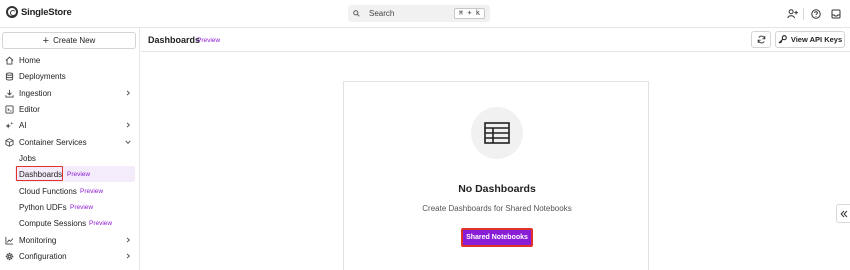  I want to click on refresh-icon, so click(761, 39).